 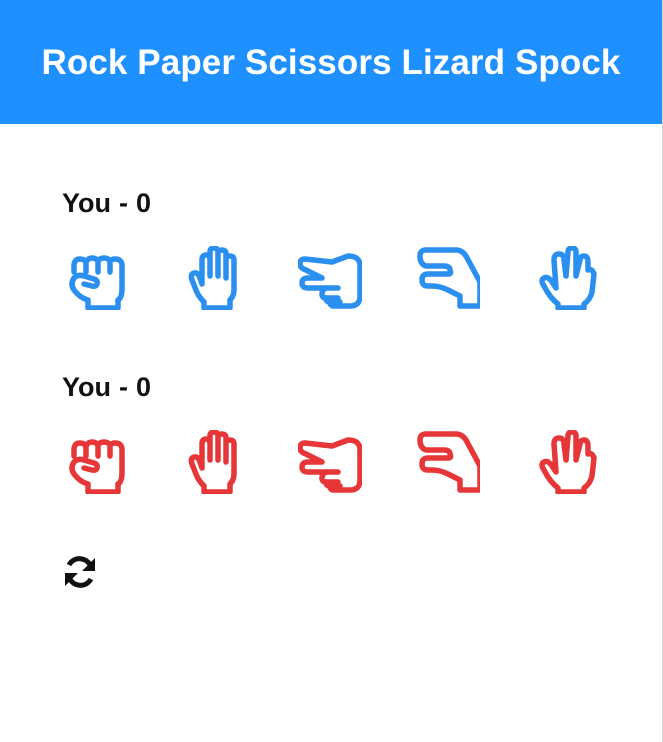 What do you see at coordinates (144, 387) in the screenshot?
I see `player-two-score-value: 0` at bounding box center [144, 387].